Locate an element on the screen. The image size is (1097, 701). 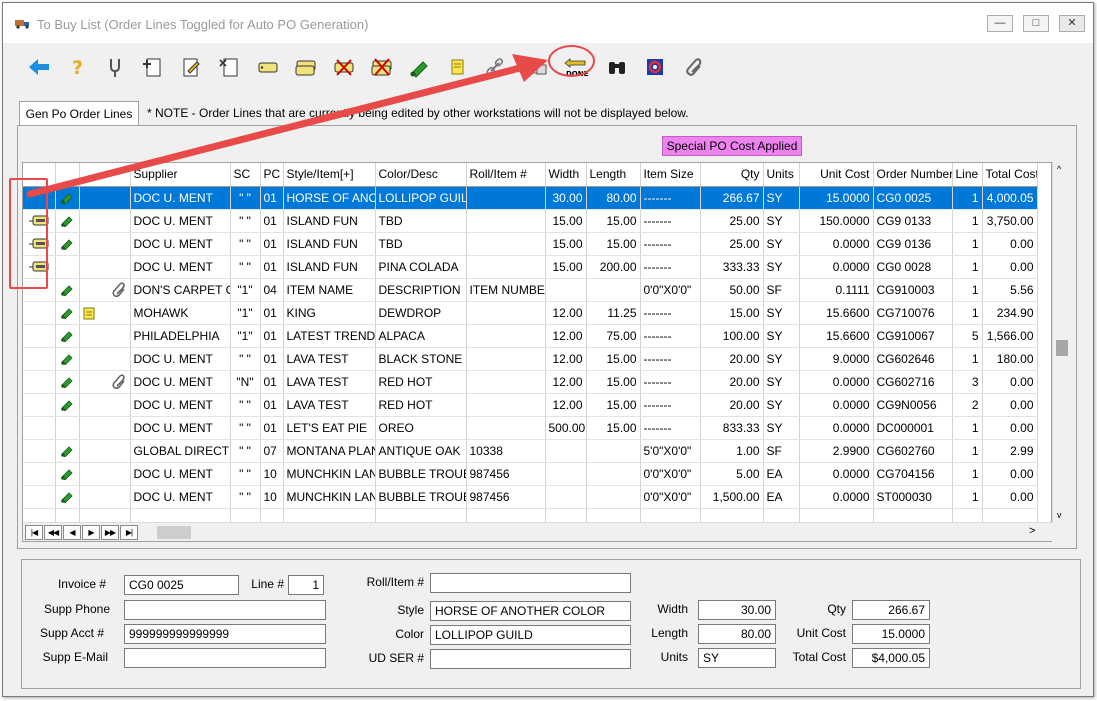
minimize-button: — is located at coordinates (1000, 23).